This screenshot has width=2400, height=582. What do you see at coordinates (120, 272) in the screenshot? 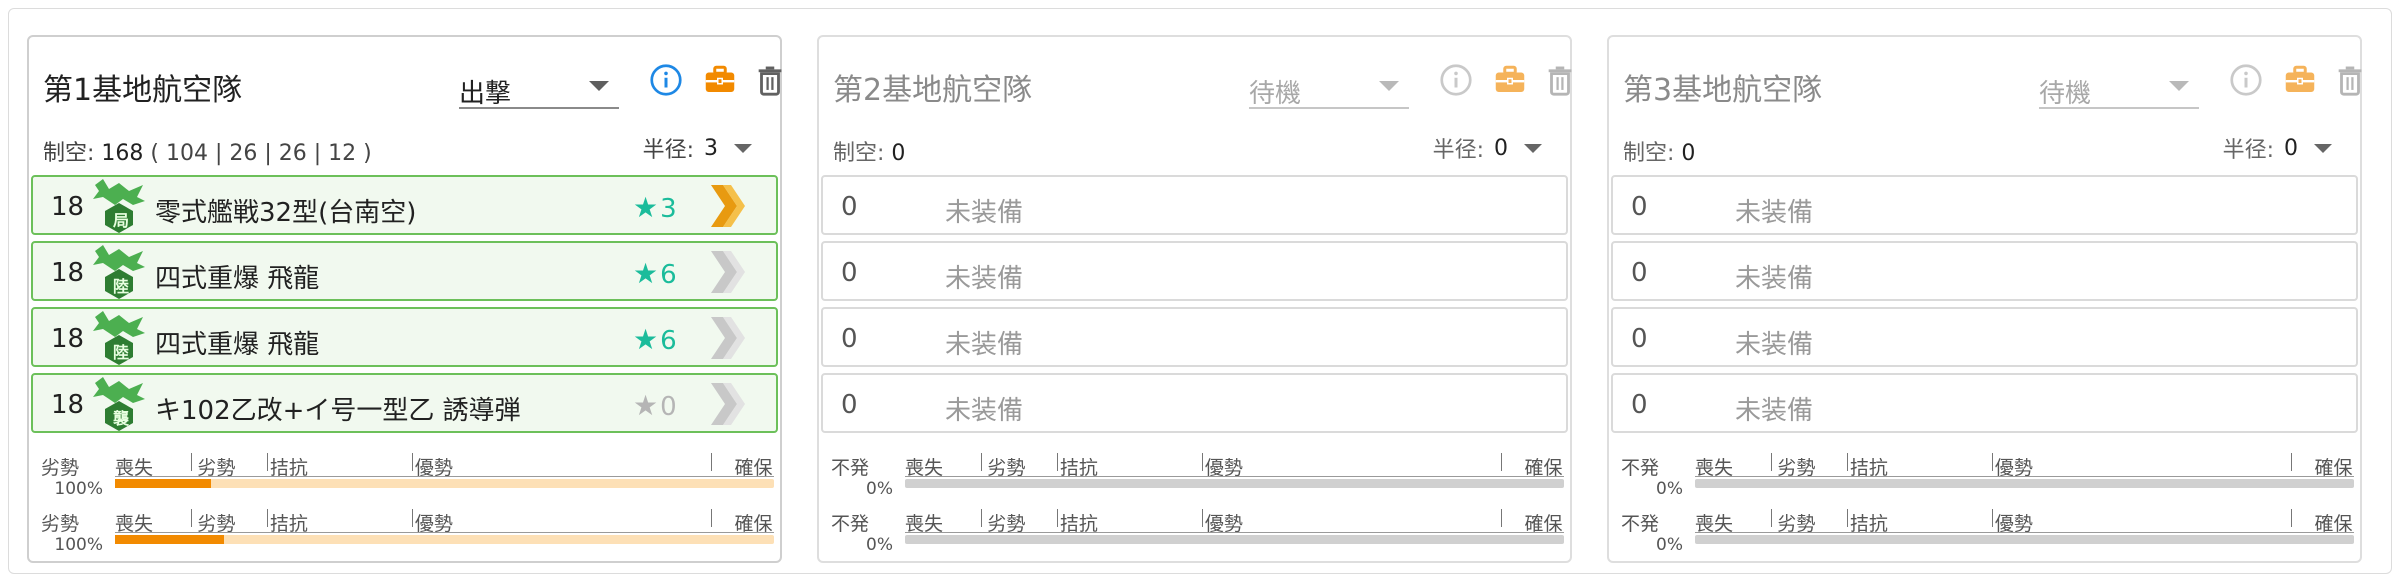
I see `bomber-land-icon: 陸` at bounding box center [120, 272].